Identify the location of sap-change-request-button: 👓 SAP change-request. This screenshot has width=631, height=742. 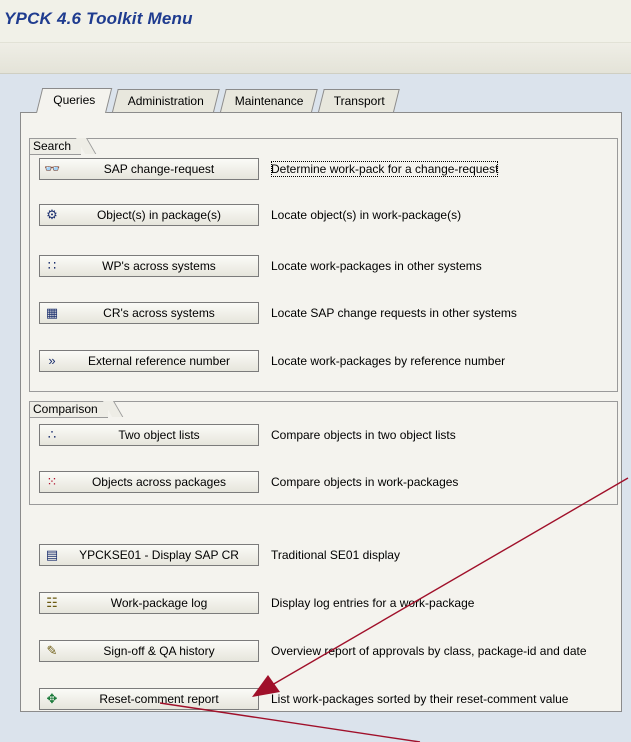
(149, 169).